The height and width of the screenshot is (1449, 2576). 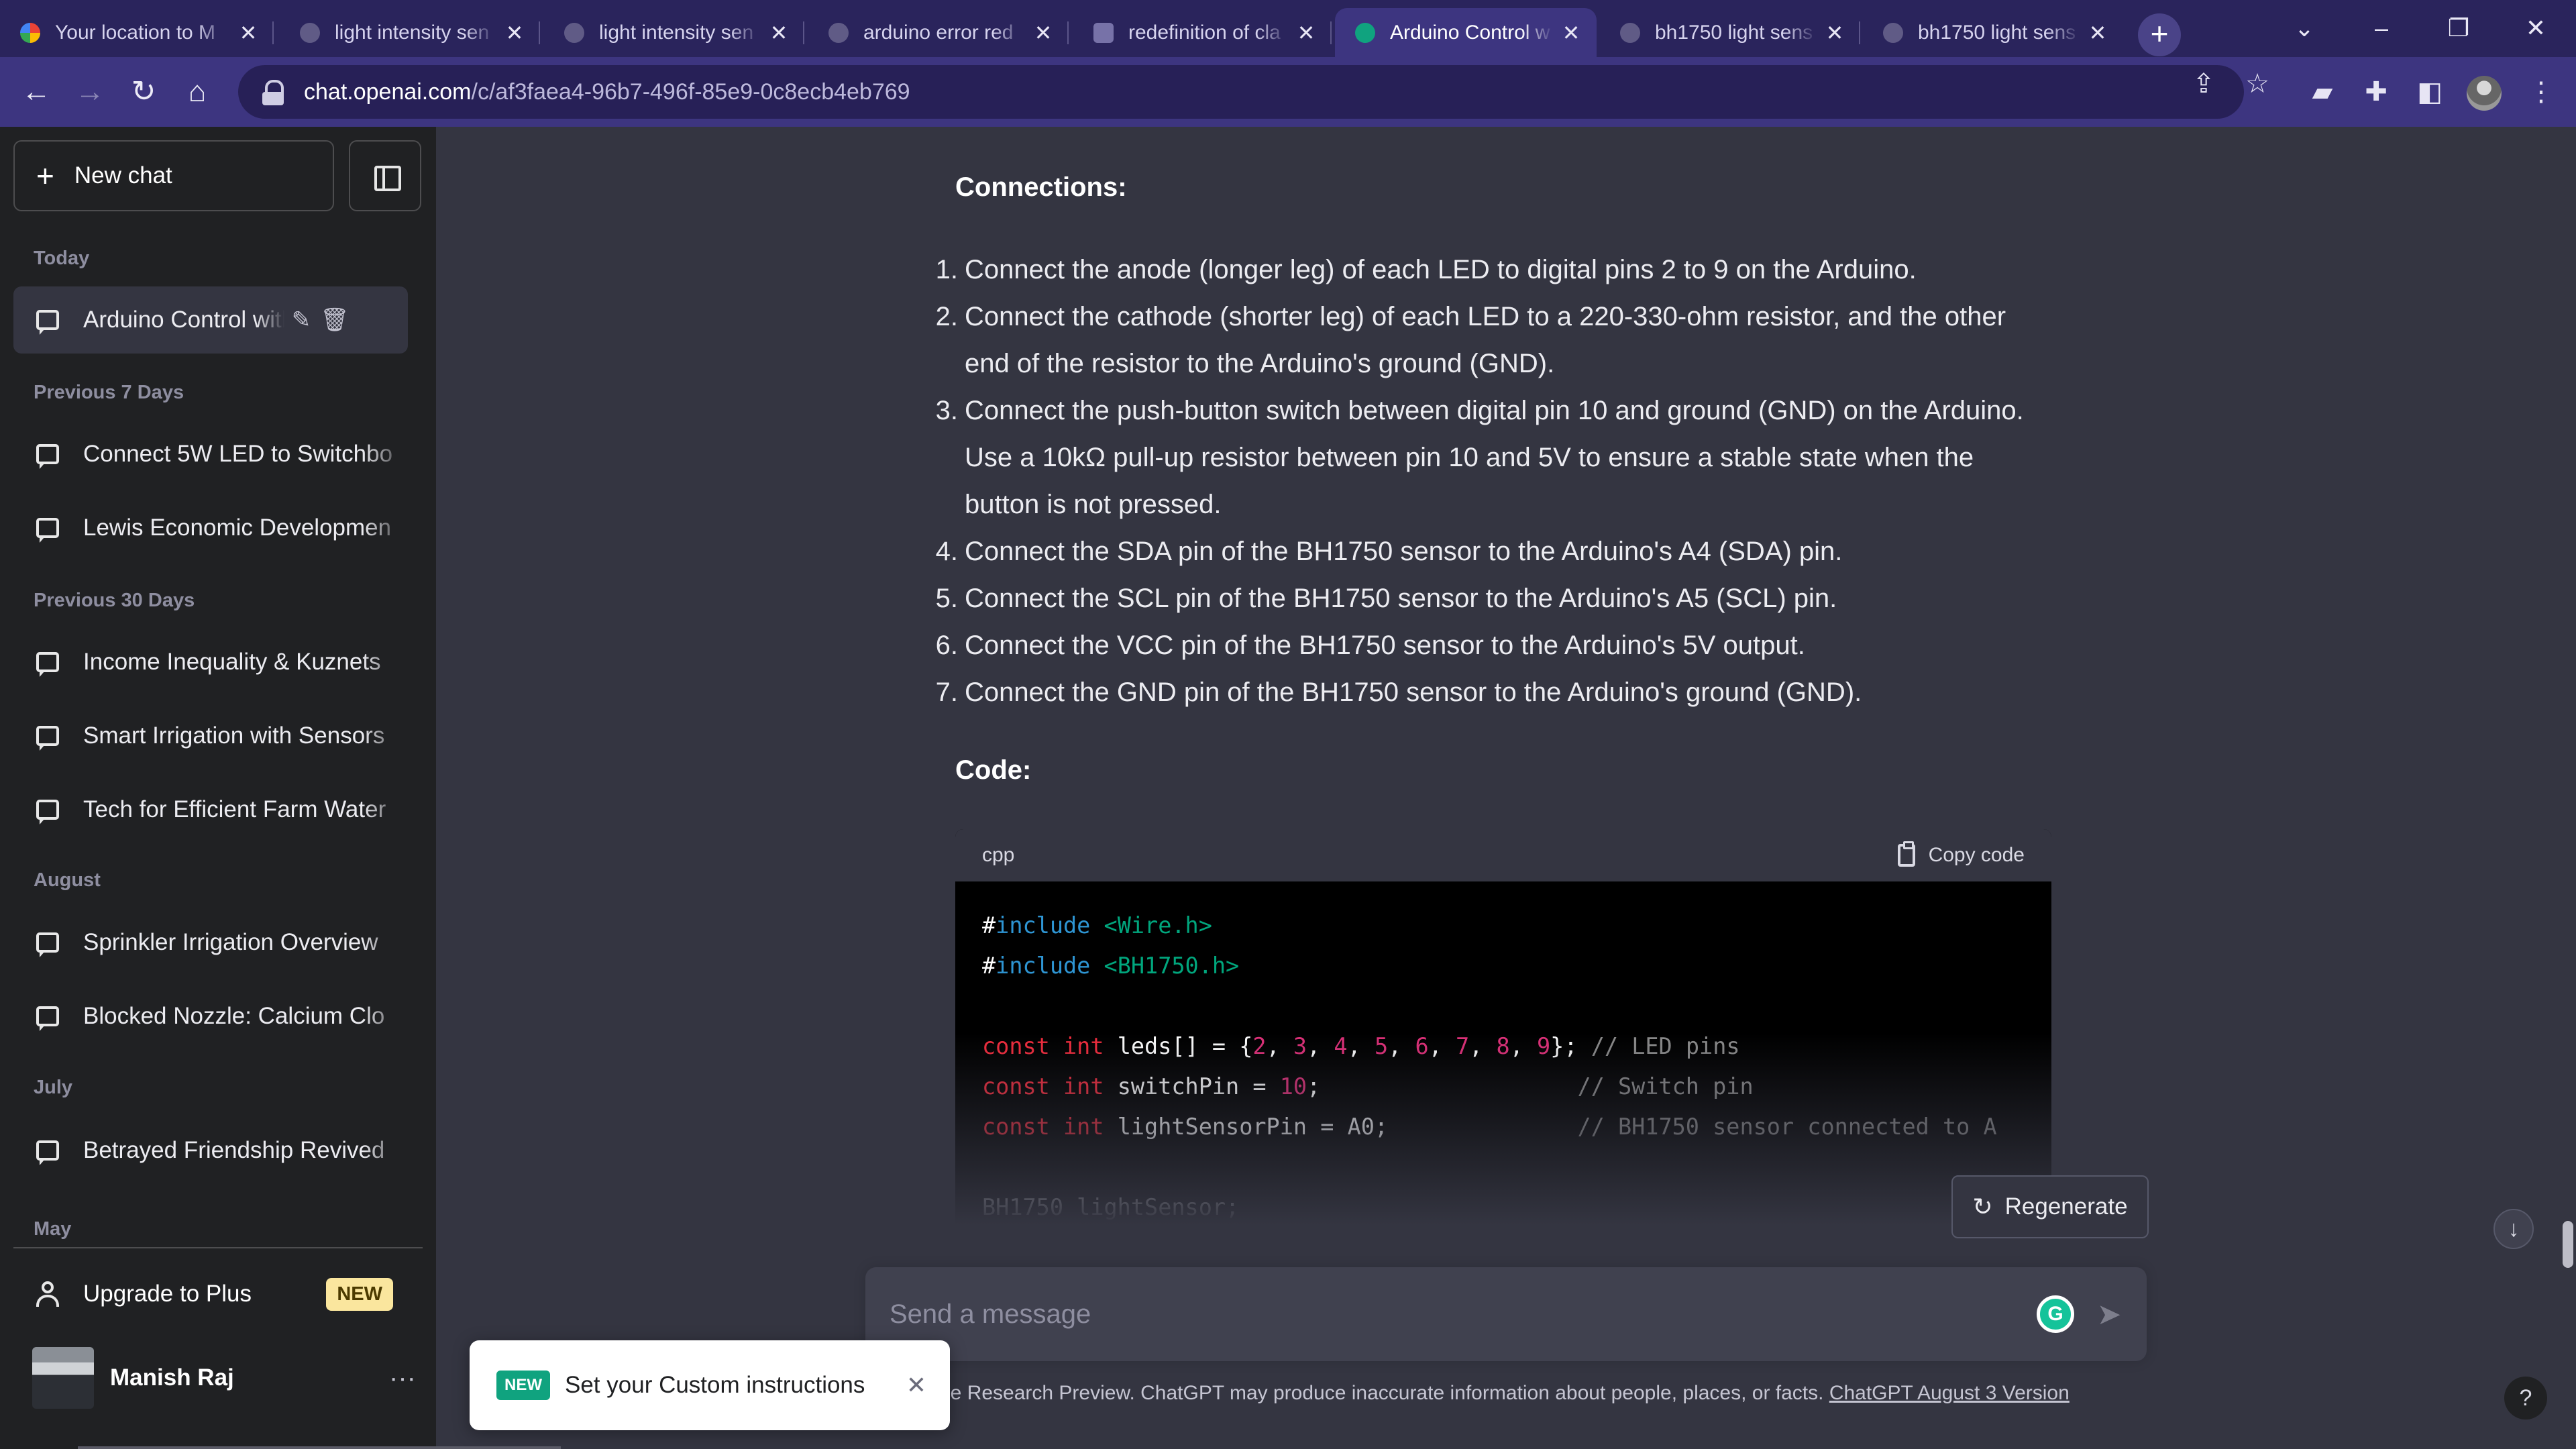 I want to click on tab-title: redefinition of cla, so click(x=1204, y=32).